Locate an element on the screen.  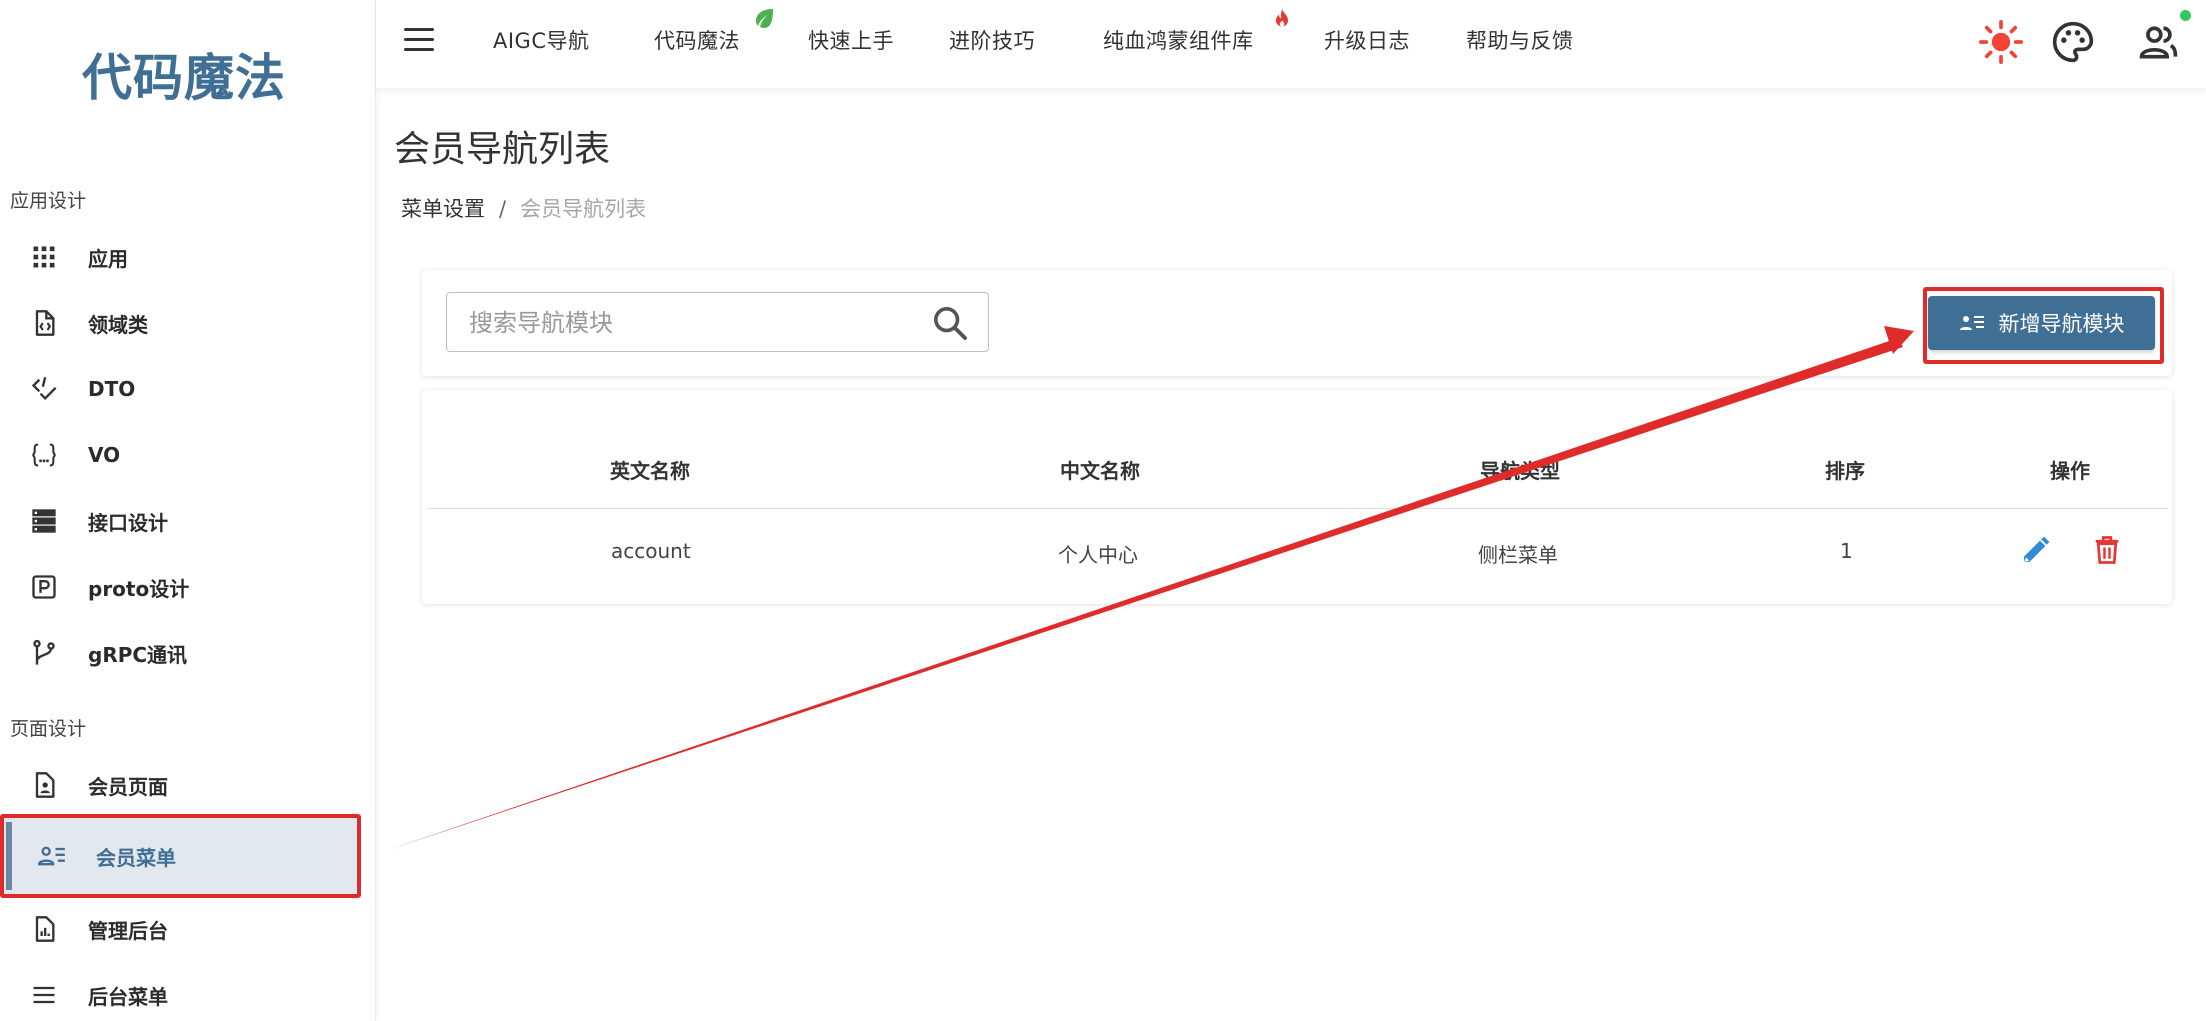
annotation-highlight-button is located at coordinates (2043, 325).